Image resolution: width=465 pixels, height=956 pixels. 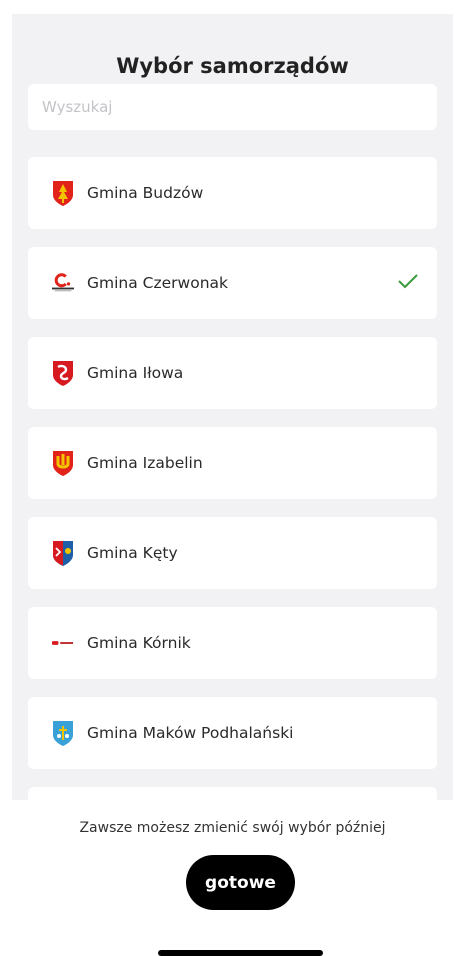 What do you see at coordinates (232, 283) in the screenshot?
I see `municipality-item-czerwonak: Gmina Czerwonak` at bounding box center [232, 283].